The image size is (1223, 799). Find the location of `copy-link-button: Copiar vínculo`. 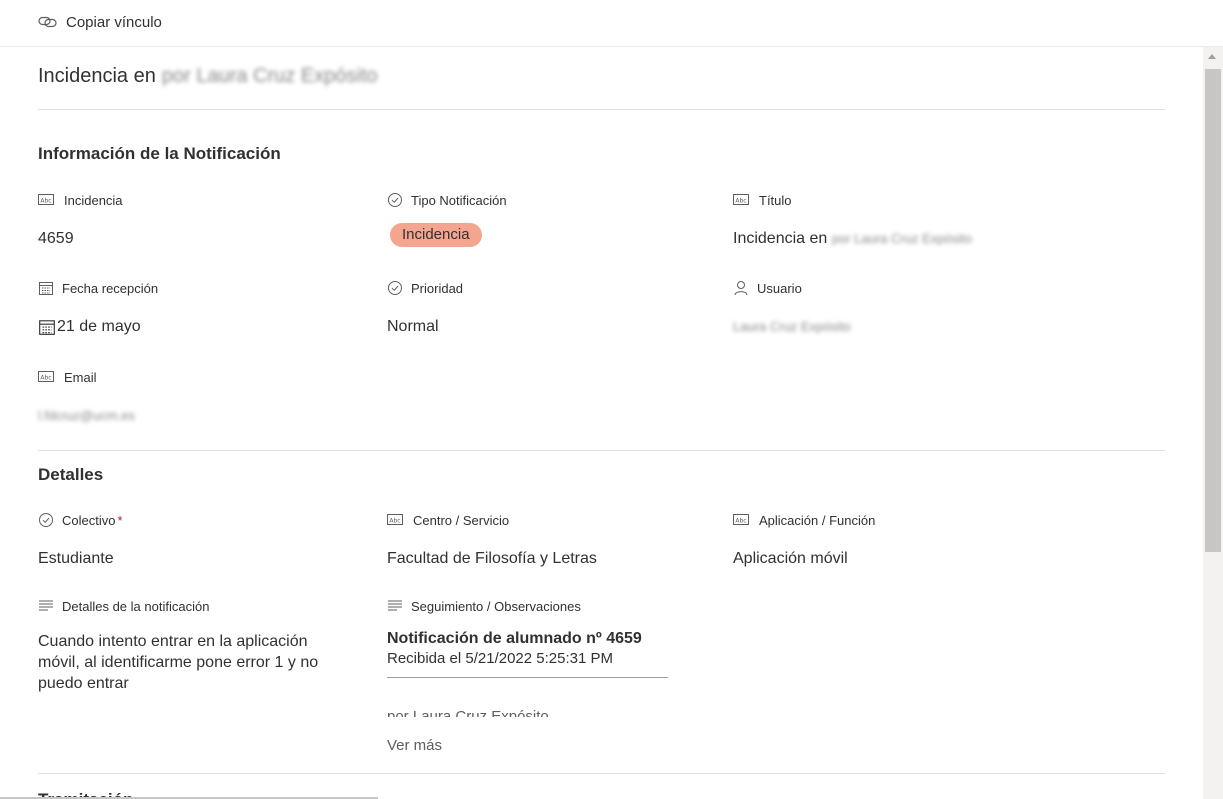

copy-link-button: Copiar vínculo is located at coordinates (100, 22).